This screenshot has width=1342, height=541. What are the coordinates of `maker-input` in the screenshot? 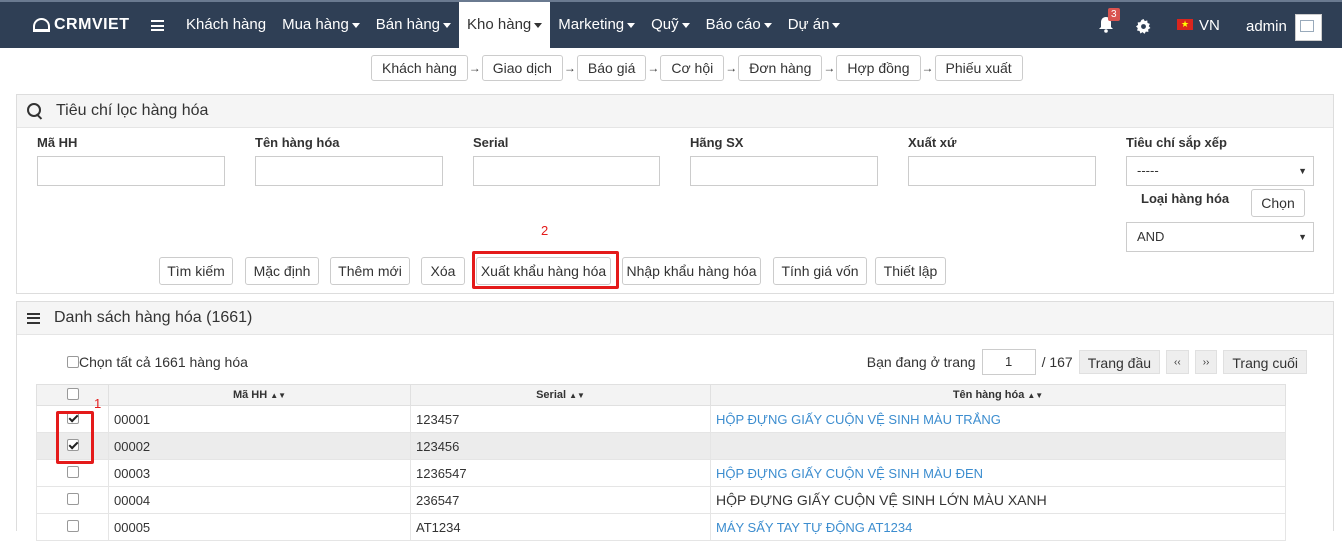 It's located at (784, 171).